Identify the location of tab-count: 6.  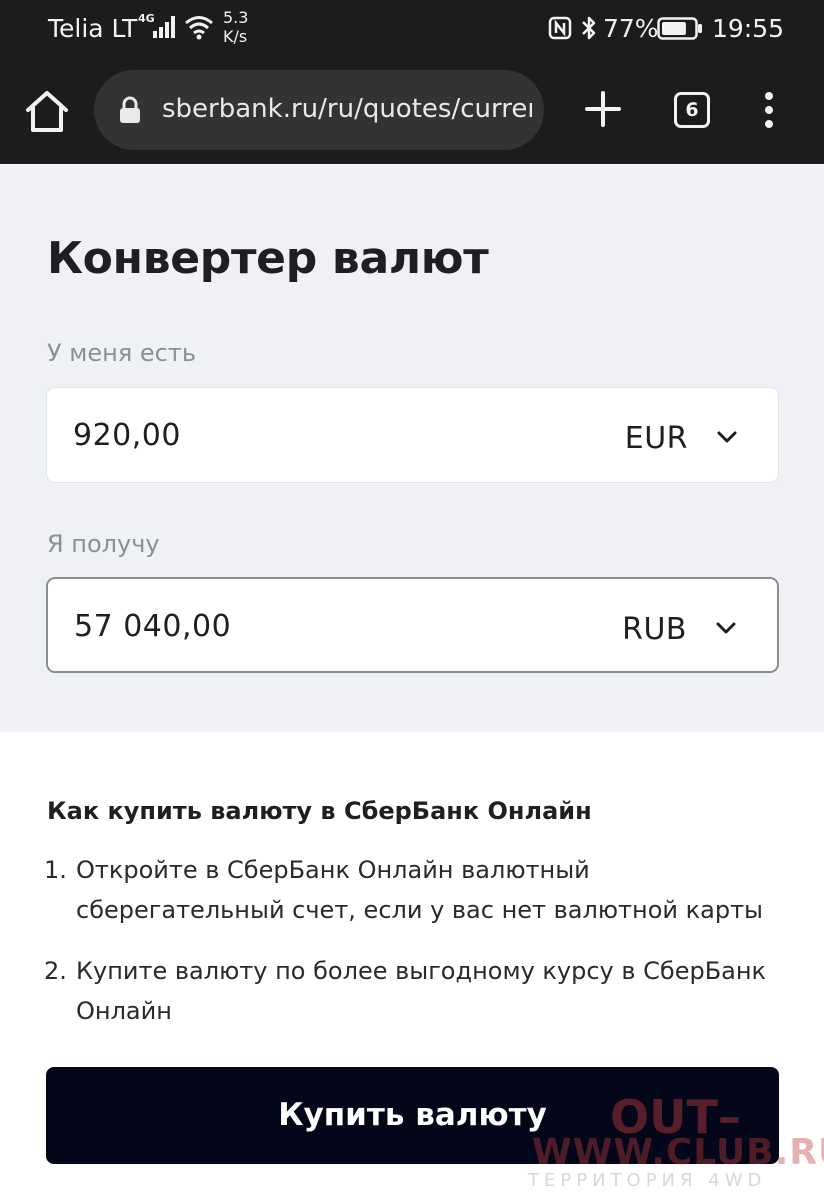
(692, 110).